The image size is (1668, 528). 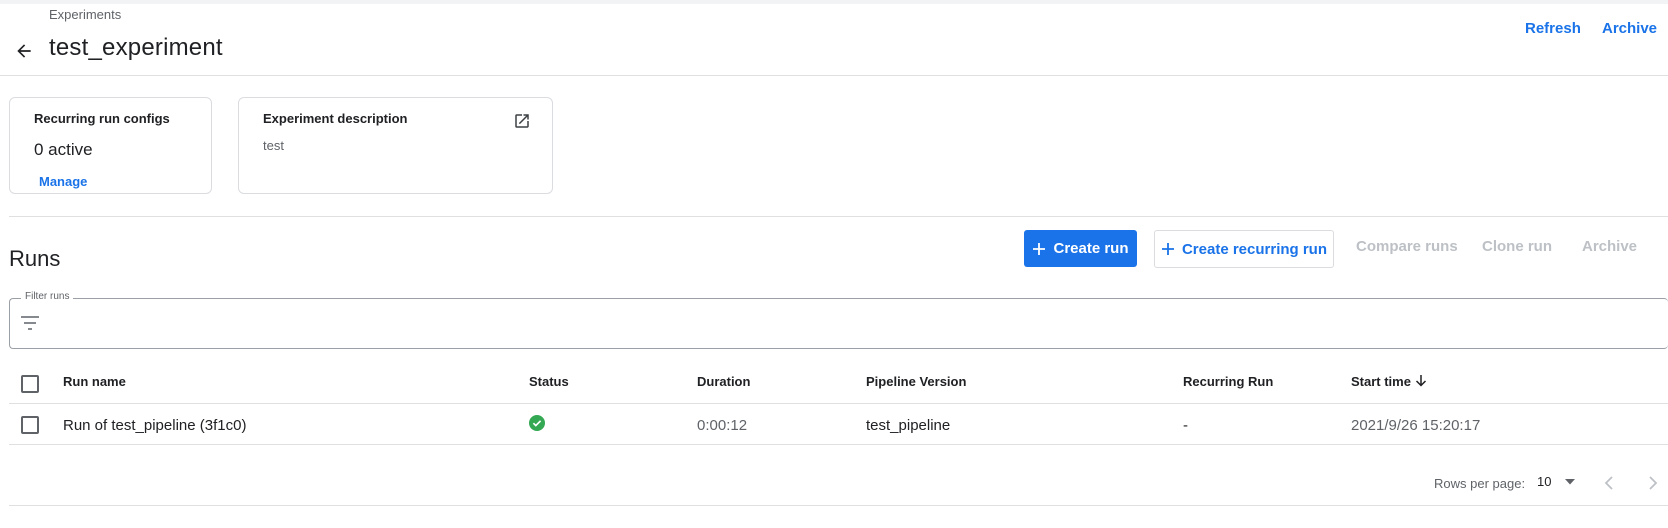 I want to click on column-status: Status, so click(x=549, y=381).